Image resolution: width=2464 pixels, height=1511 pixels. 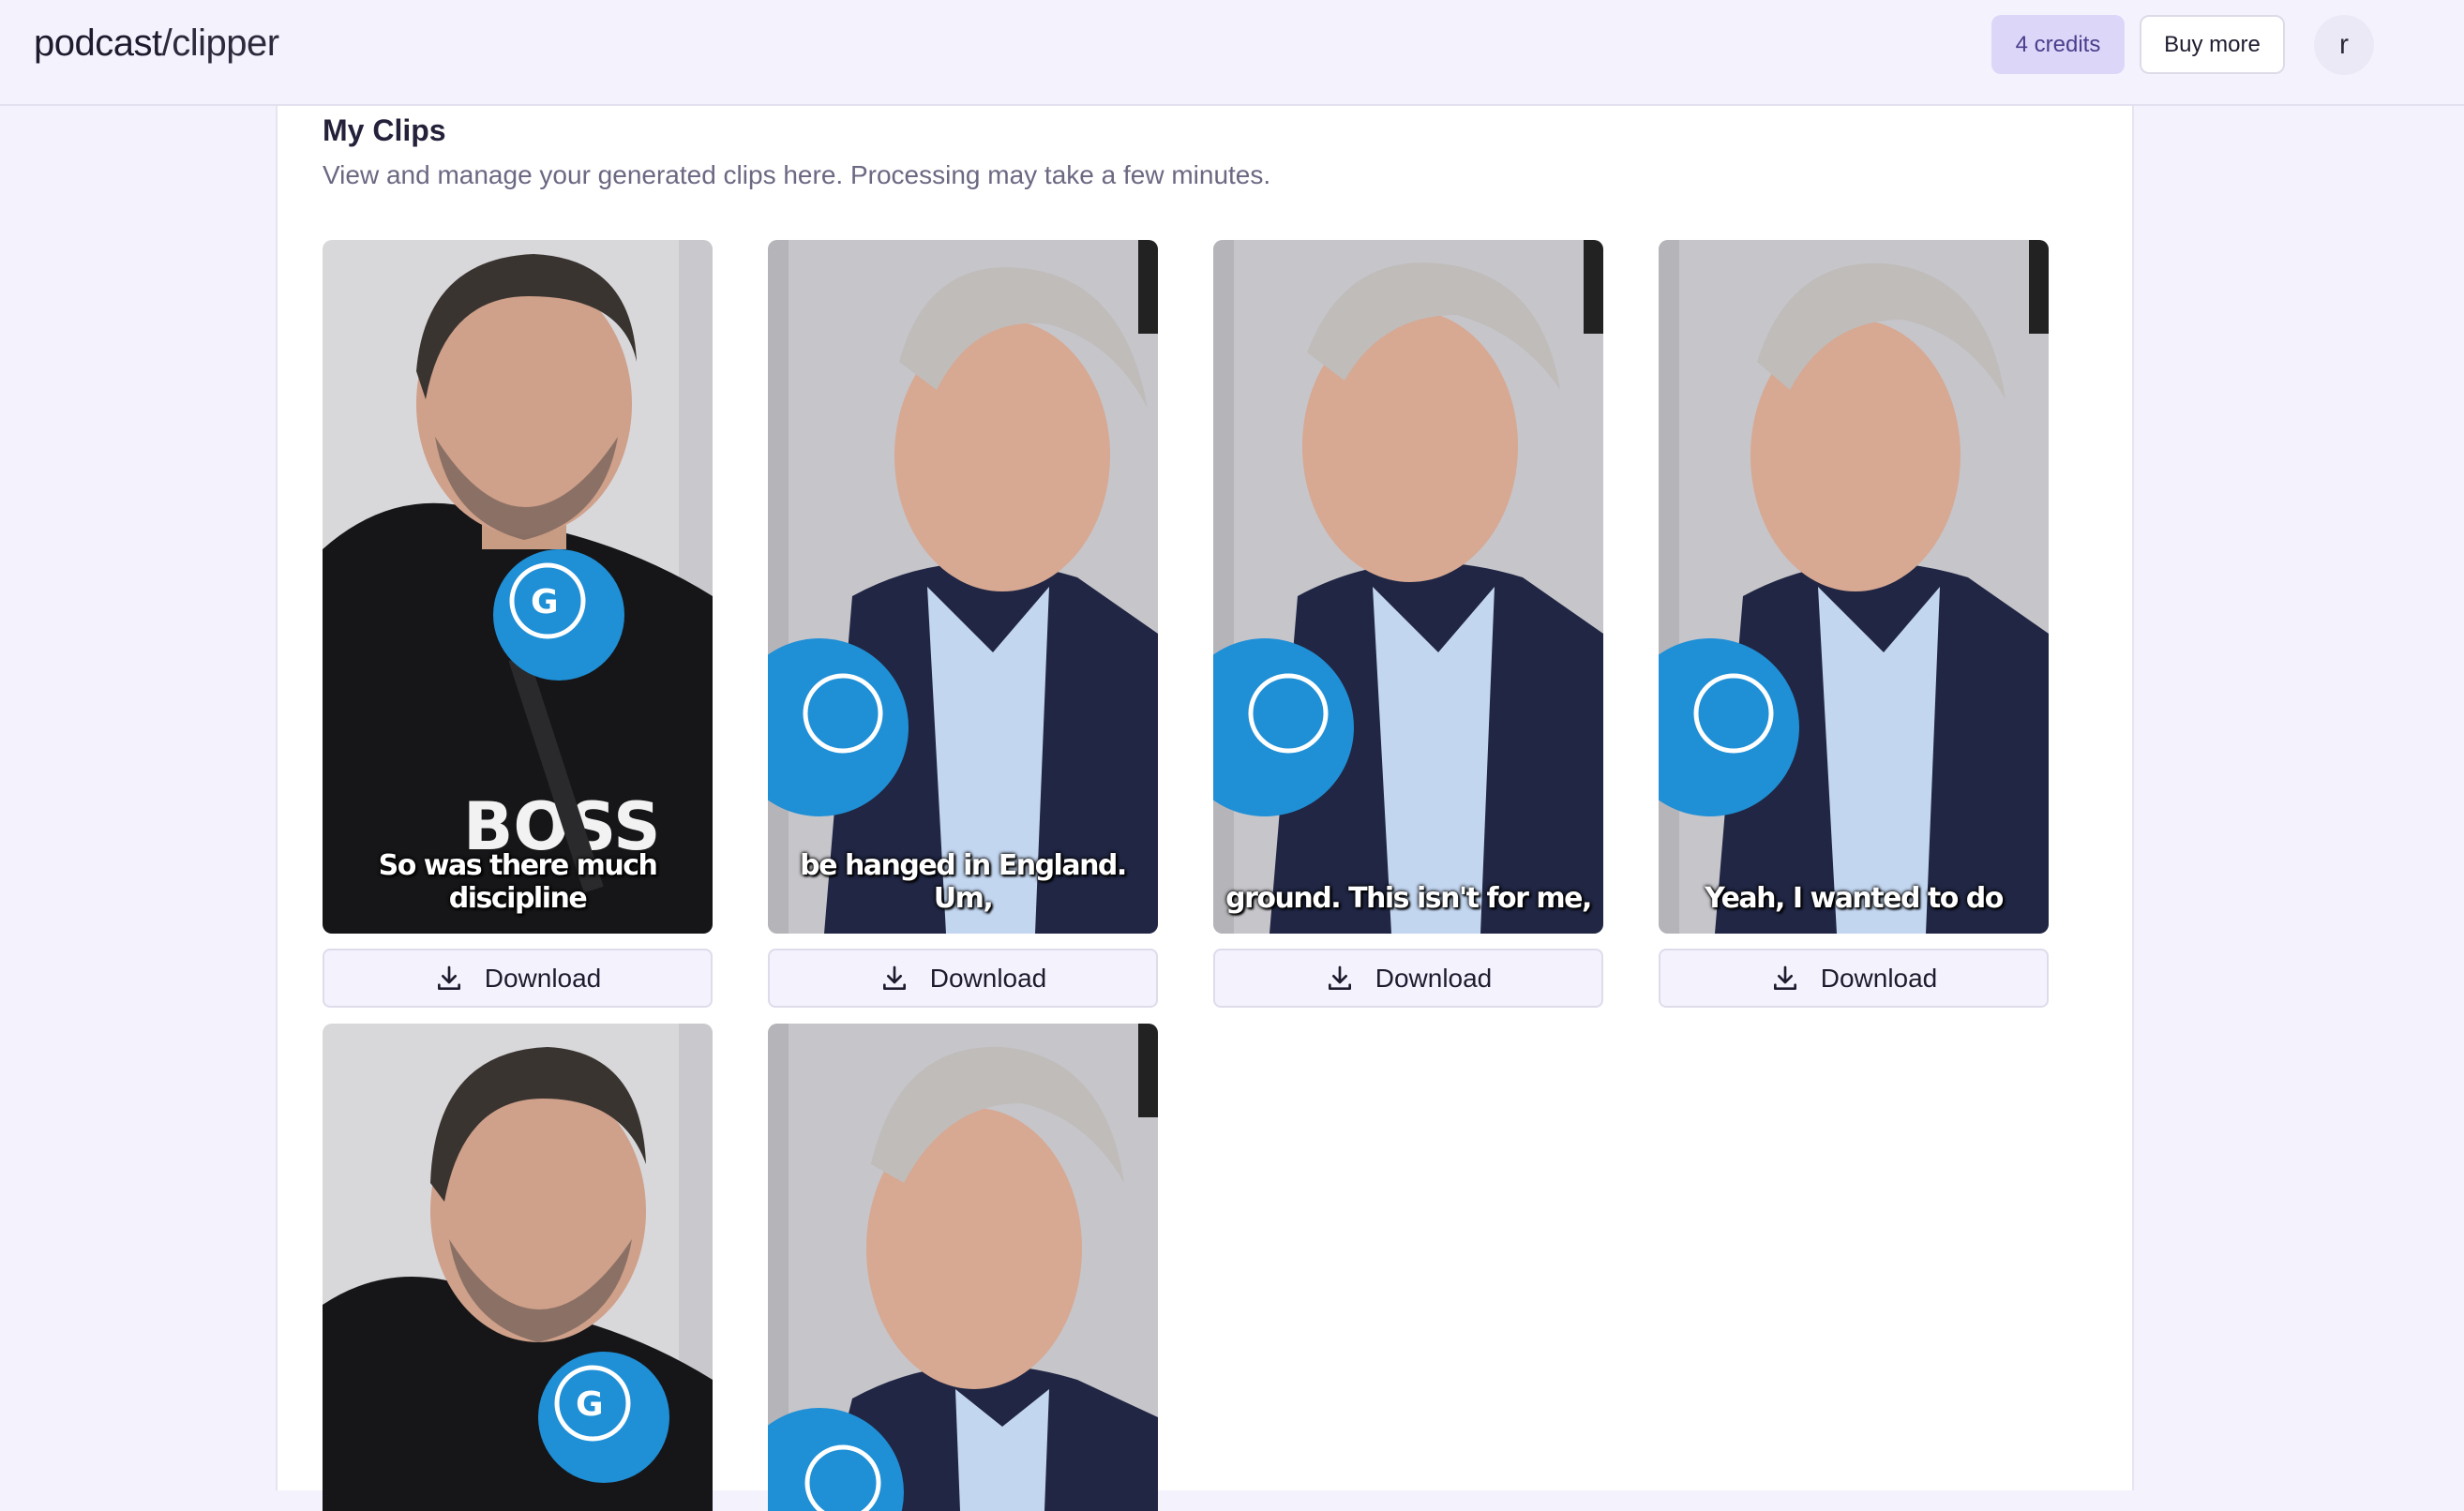 I want to click on clip-thumbnail: ground. This isn't for me,, so click(x=1408, y=587).